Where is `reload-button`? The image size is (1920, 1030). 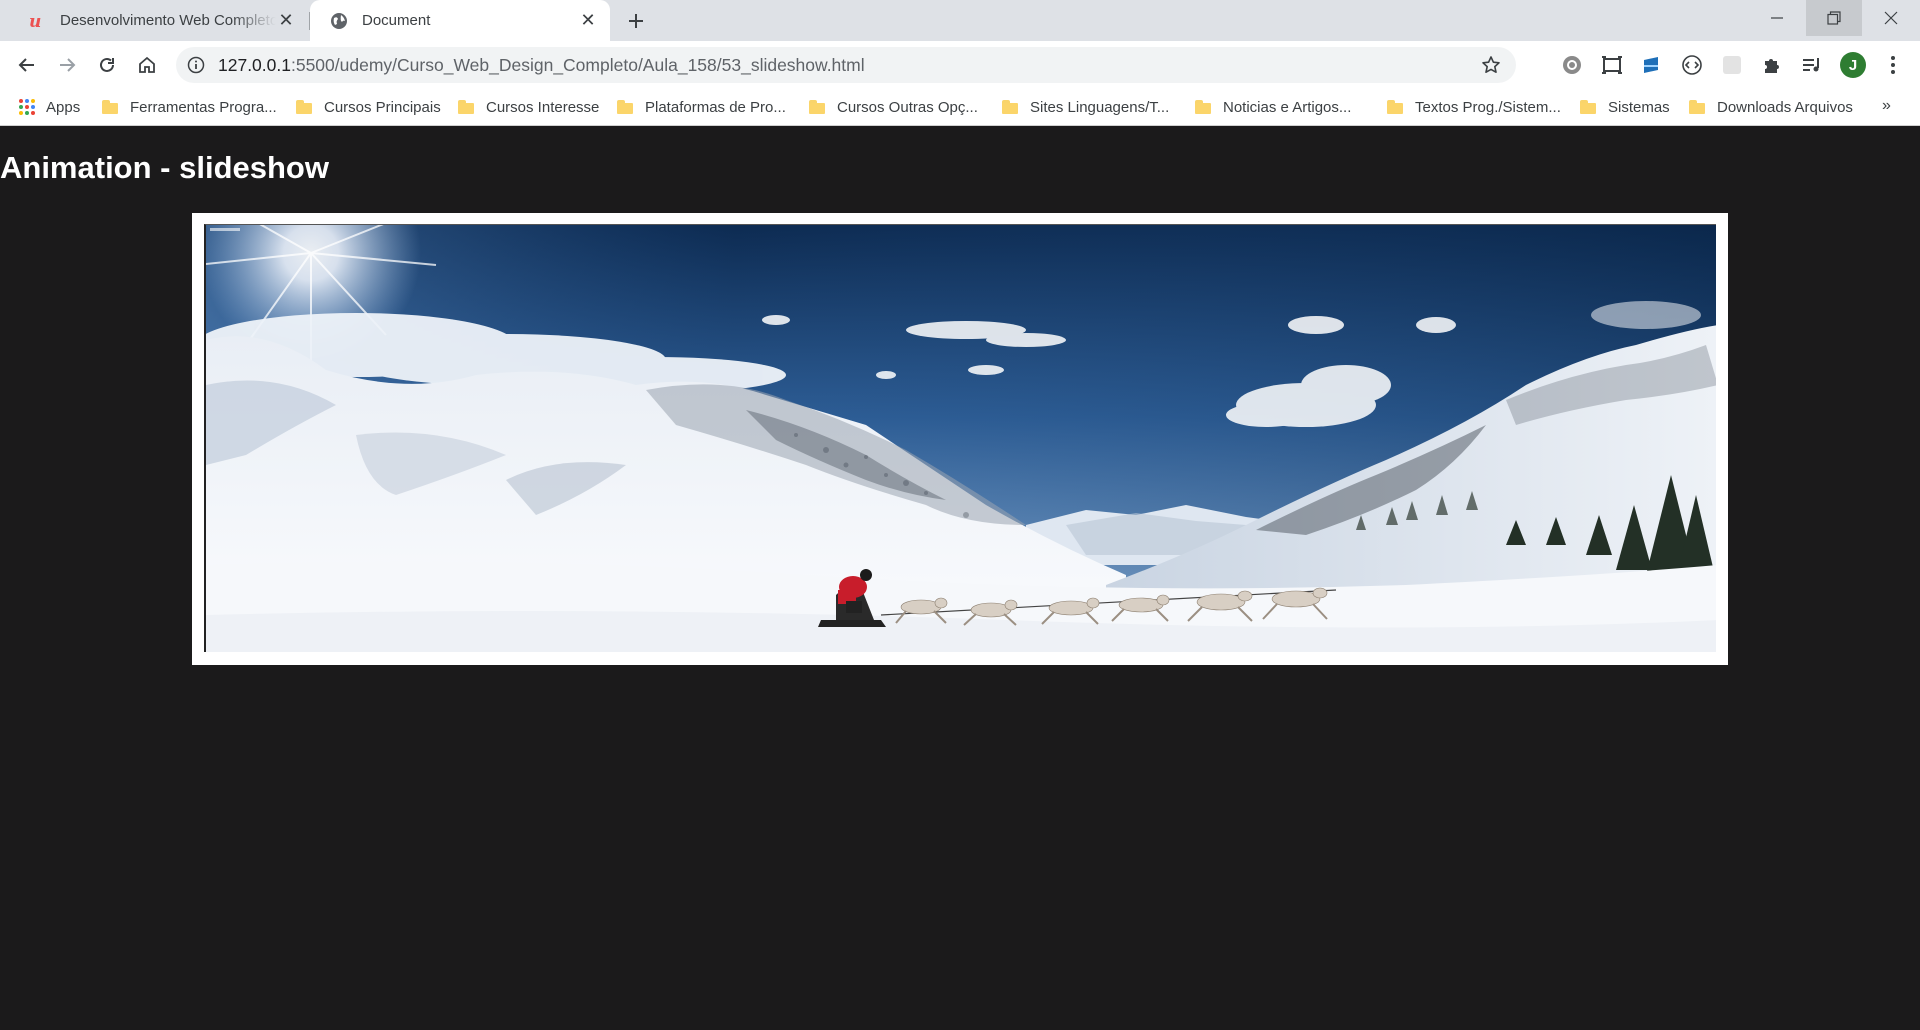 reload-button is located at coordinates (107, 65).